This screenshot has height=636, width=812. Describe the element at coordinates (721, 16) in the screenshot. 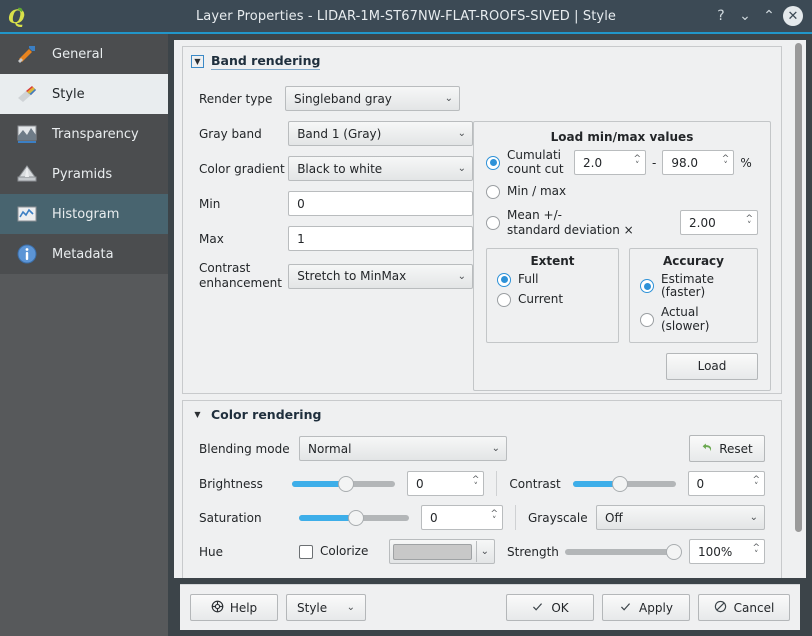

I see `help-button-titlebar: ?` at that location.